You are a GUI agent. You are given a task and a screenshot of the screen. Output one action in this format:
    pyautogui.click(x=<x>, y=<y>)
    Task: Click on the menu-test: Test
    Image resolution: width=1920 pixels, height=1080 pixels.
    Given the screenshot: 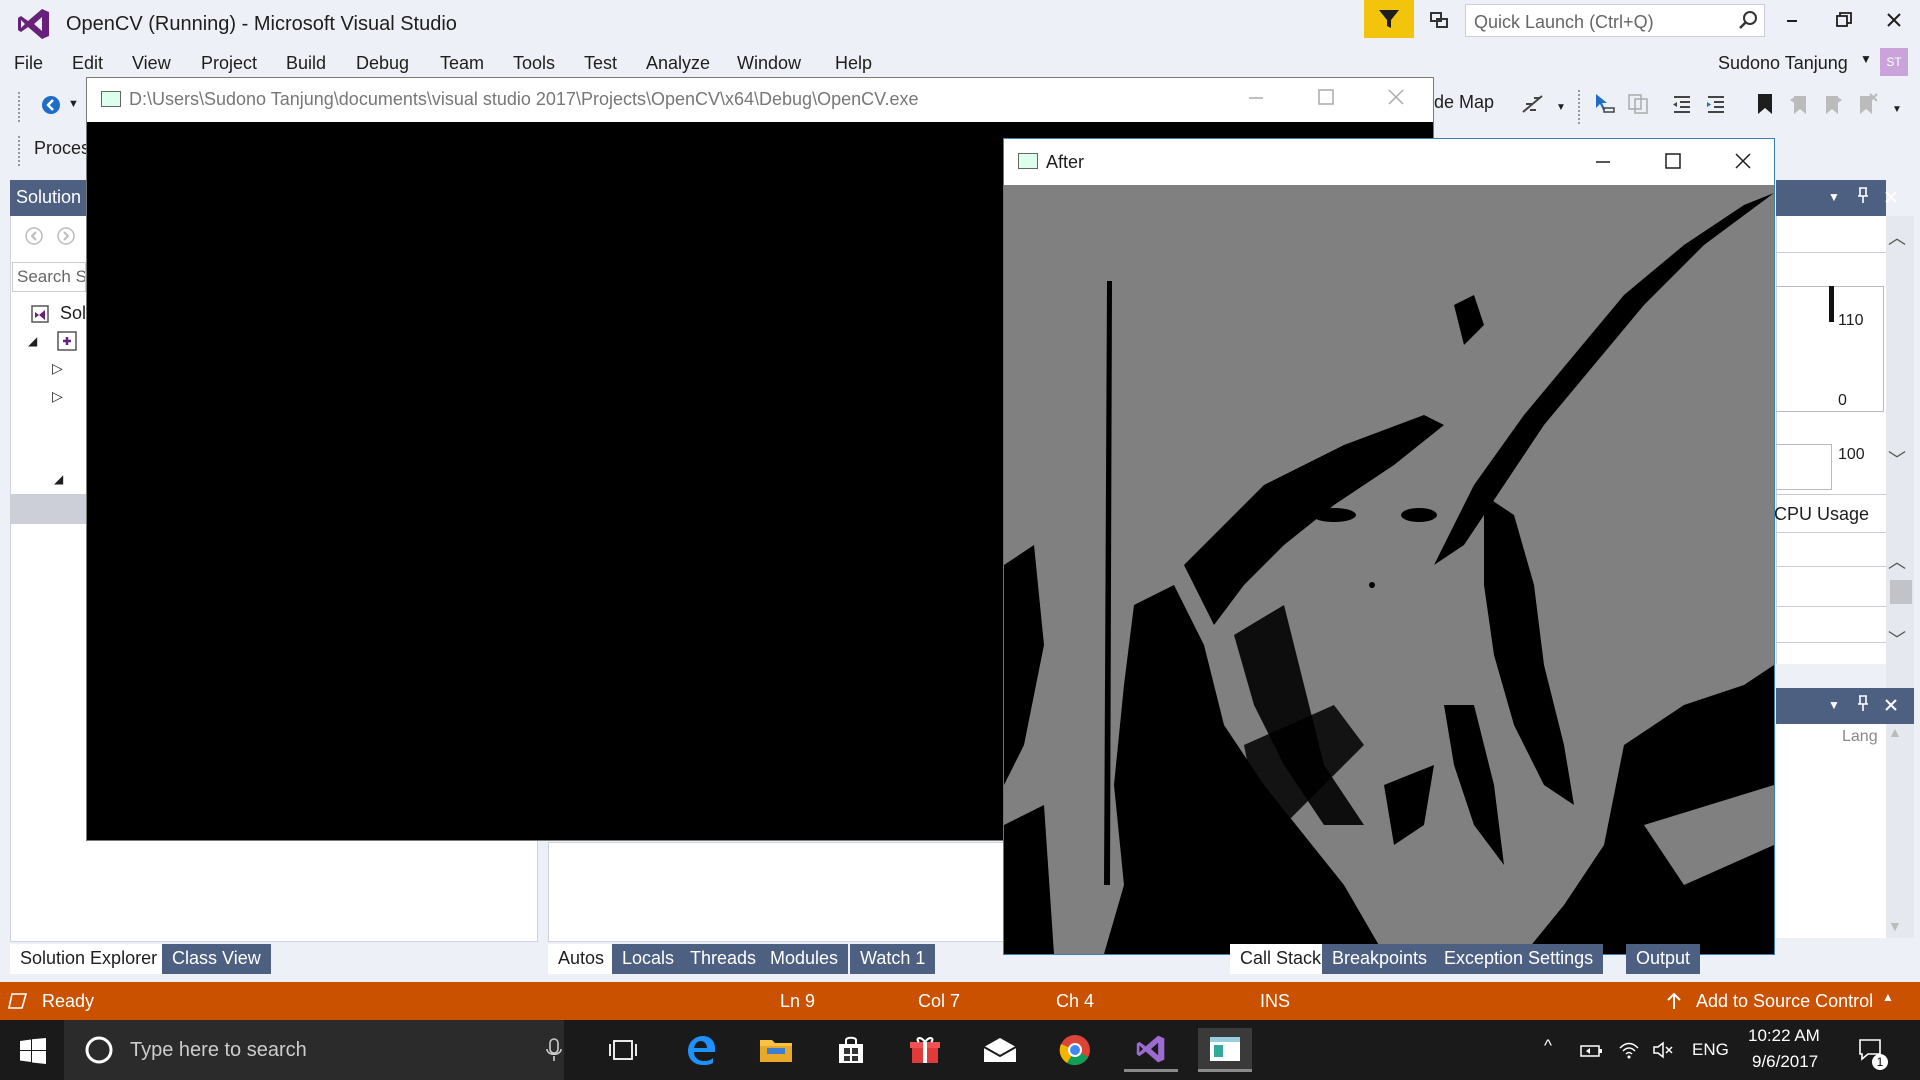 What is the action you would take?
    pyautogui.click(x=600, y=63)
    